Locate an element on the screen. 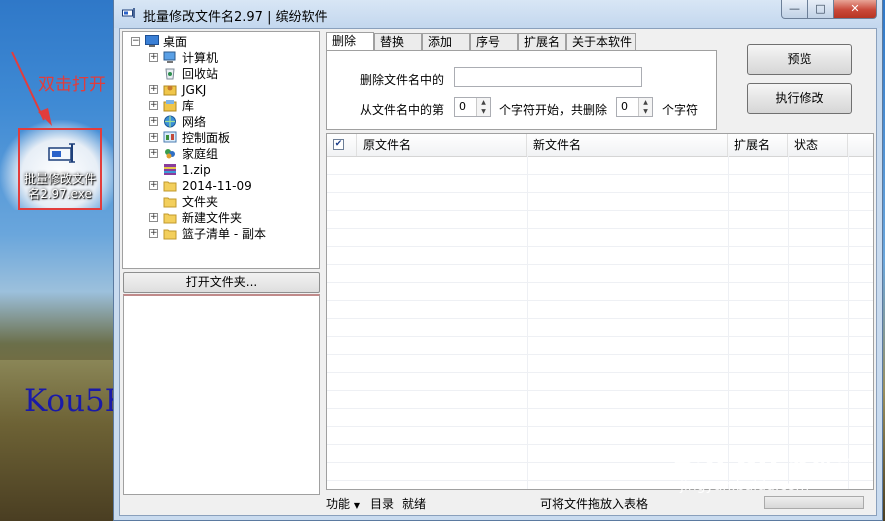  execute-rename-button: 执行修改 is located at coordinates (799, 98).